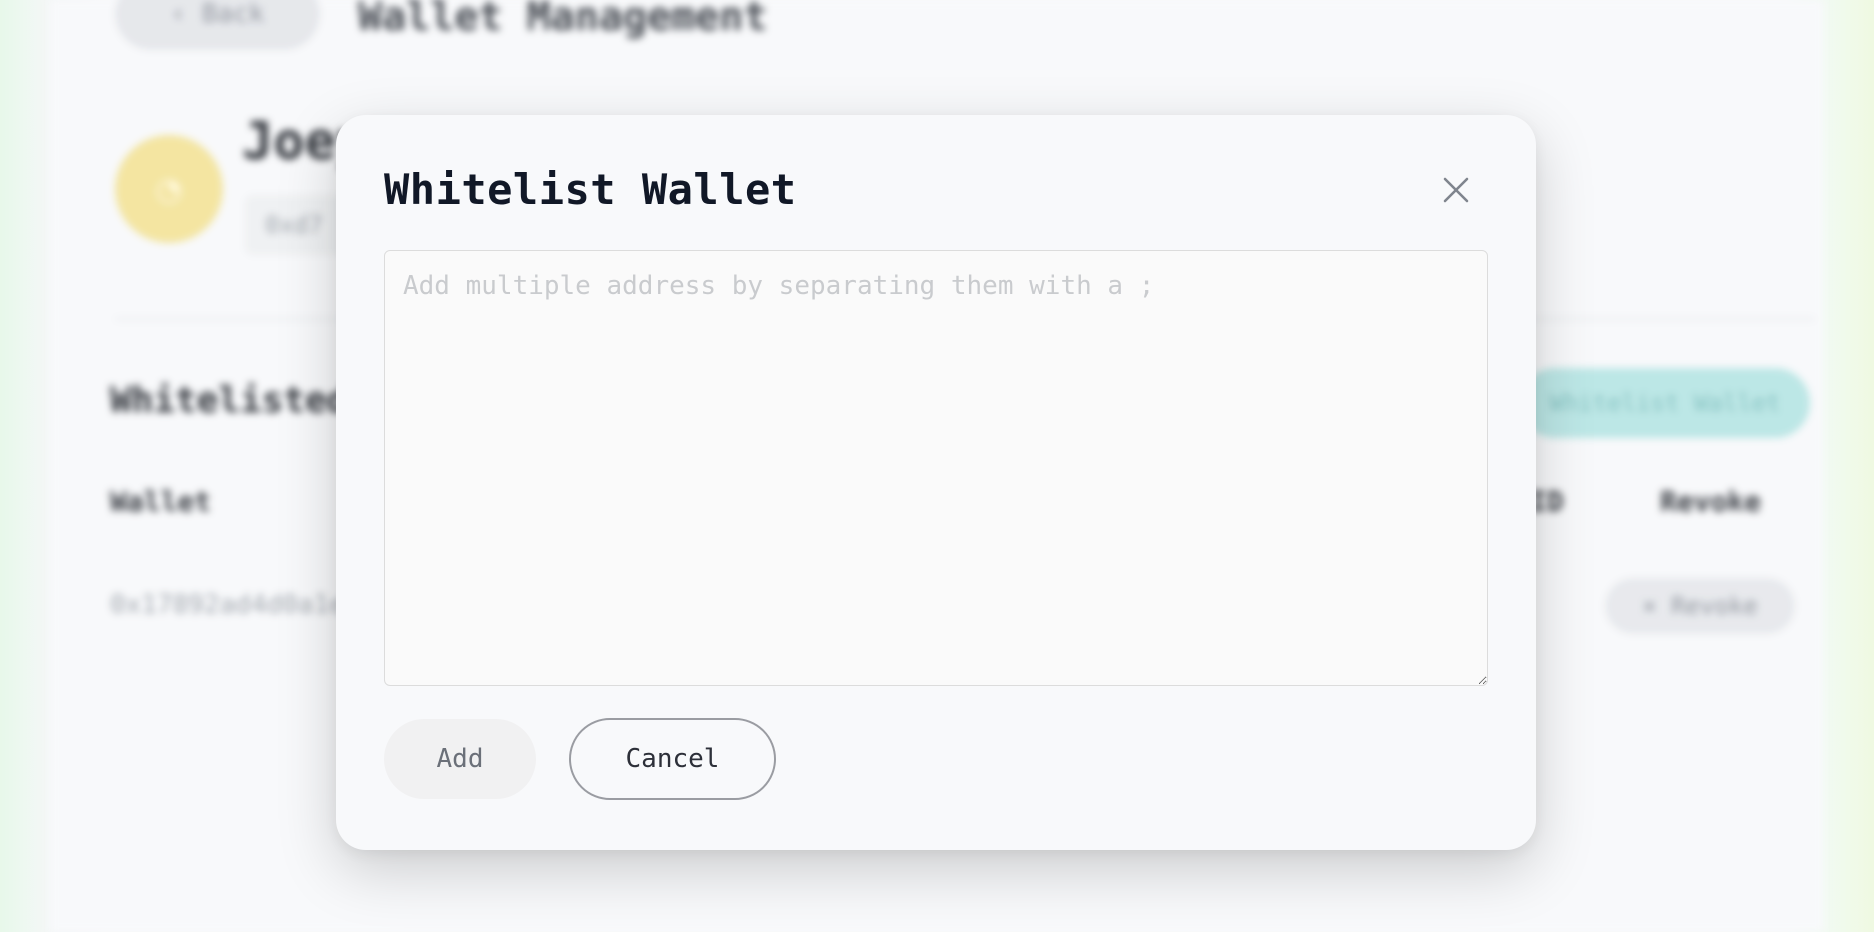 The height and width of the screenshot is (932, 1874). I want to click on add-button: Add, so click(460, 759).